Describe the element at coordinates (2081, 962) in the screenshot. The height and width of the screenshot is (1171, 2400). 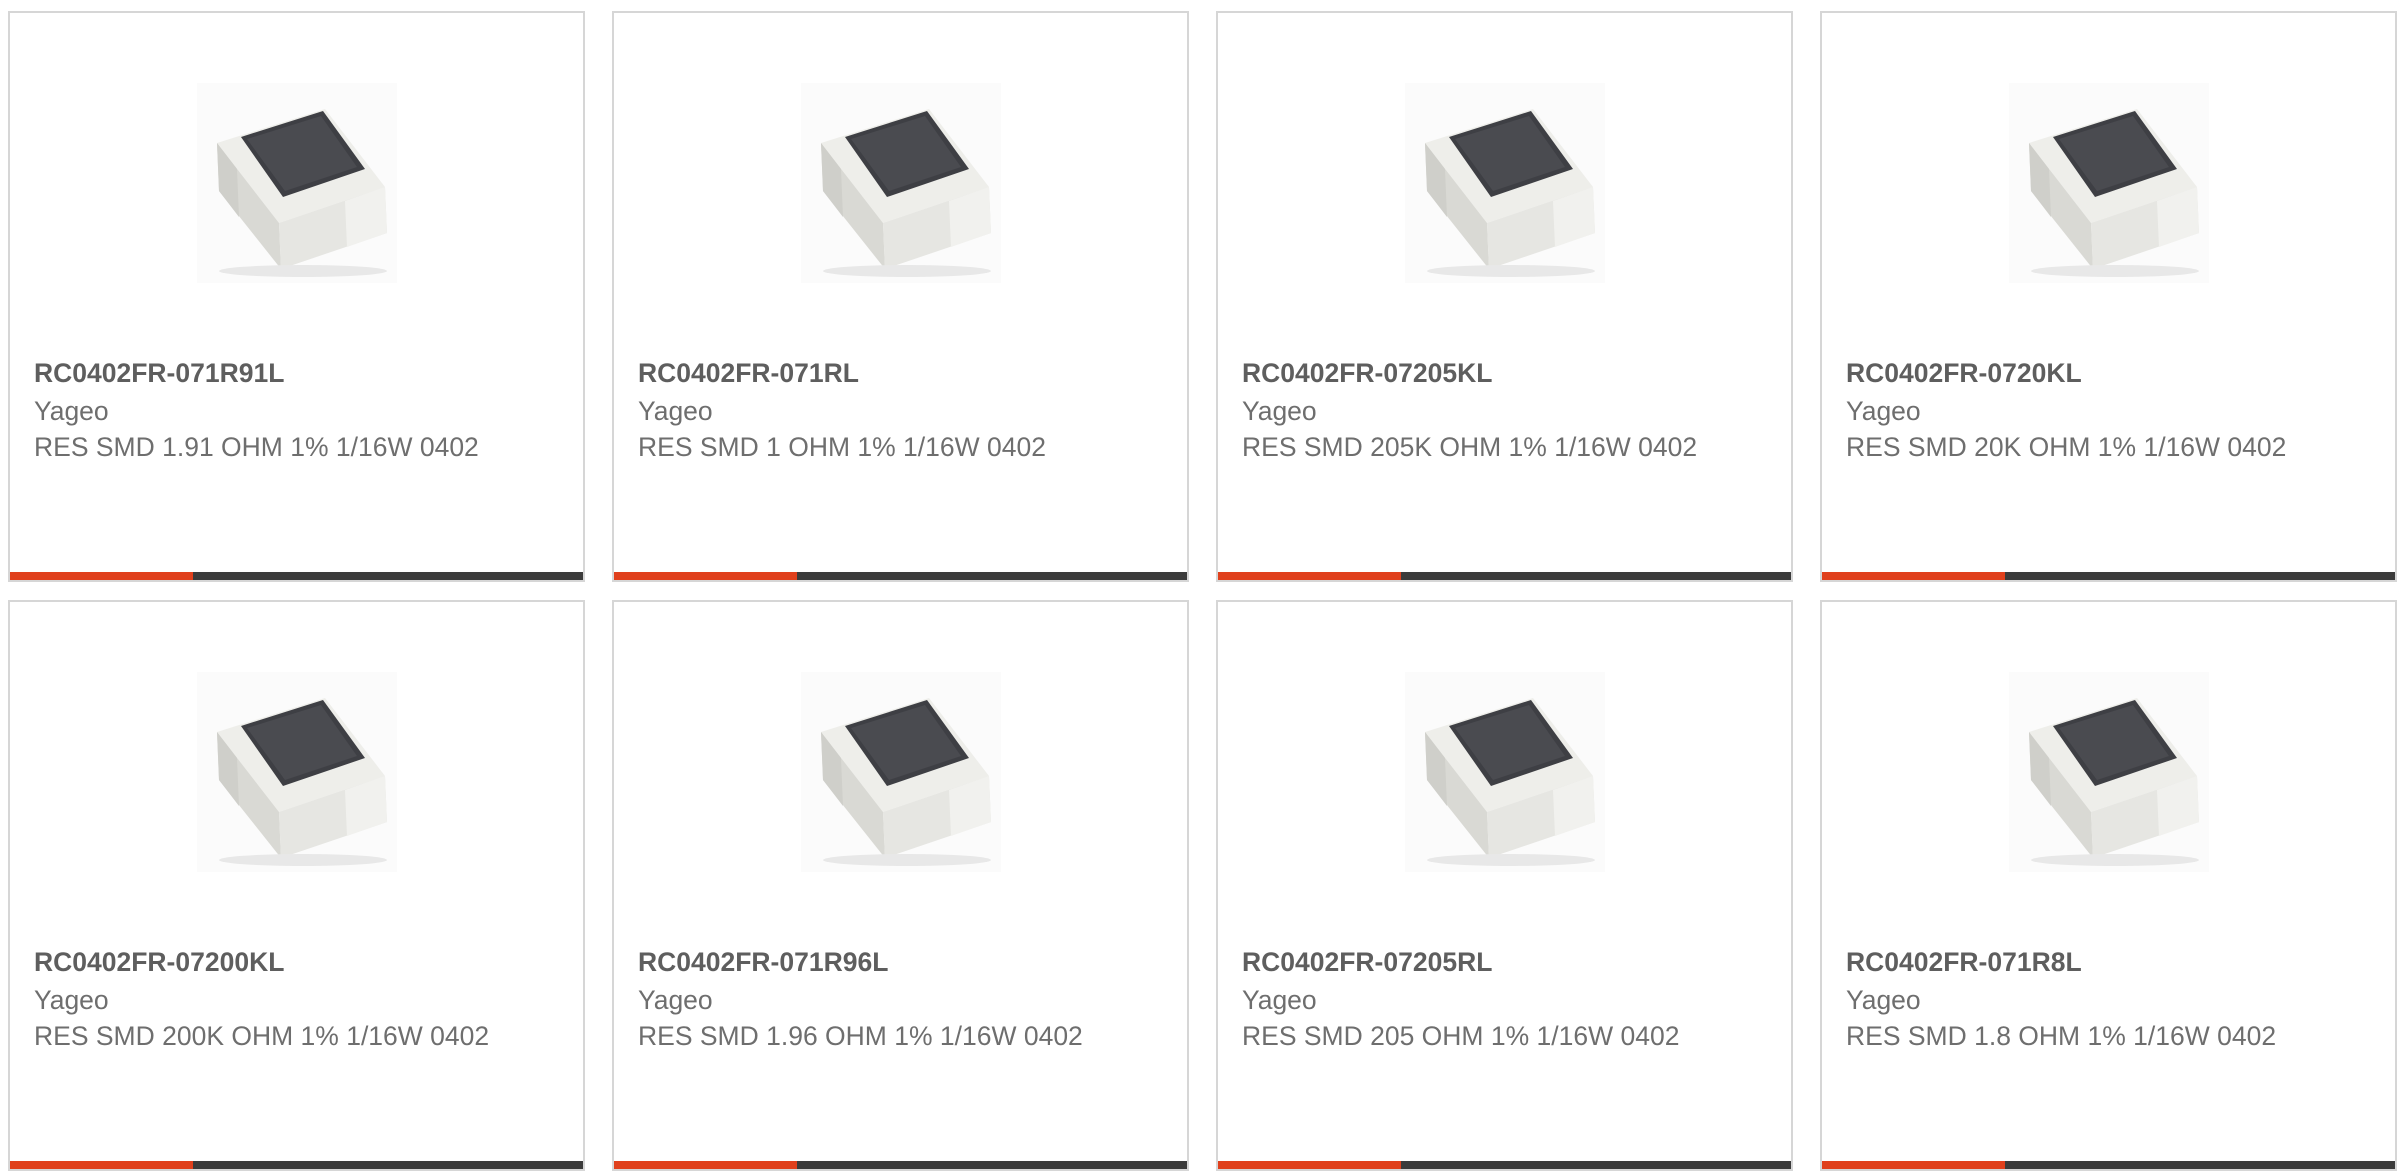
I see `part-number: RC0402FR-071R8L` at that location.